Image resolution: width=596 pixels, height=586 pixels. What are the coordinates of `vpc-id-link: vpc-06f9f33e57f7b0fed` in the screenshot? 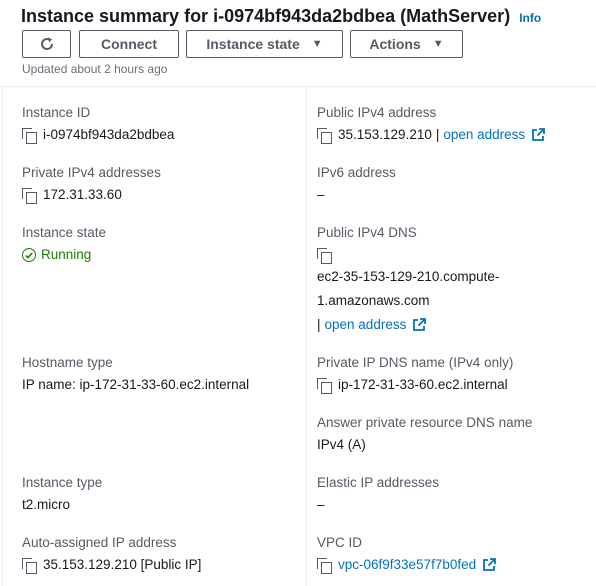 It's located at (407, 565).